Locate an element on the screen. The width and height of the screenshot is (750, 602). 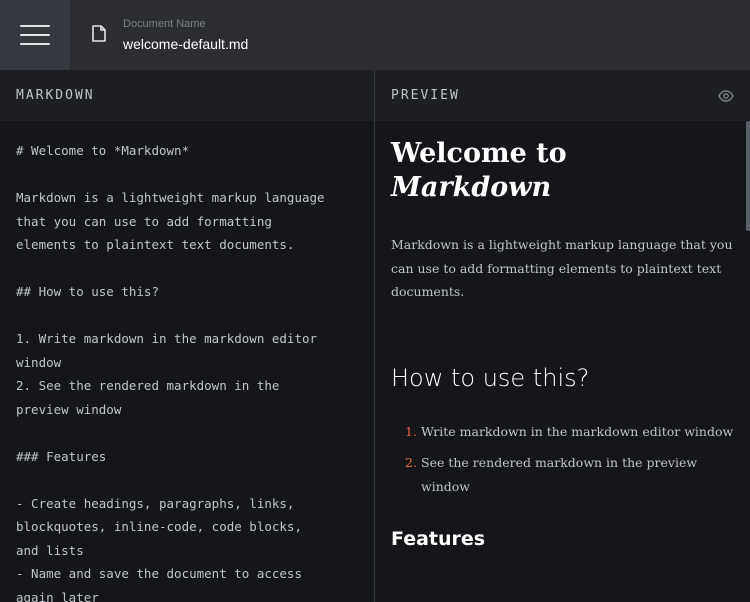
editor-line: - Name and save the document to access is located at coordinates (159, 573).